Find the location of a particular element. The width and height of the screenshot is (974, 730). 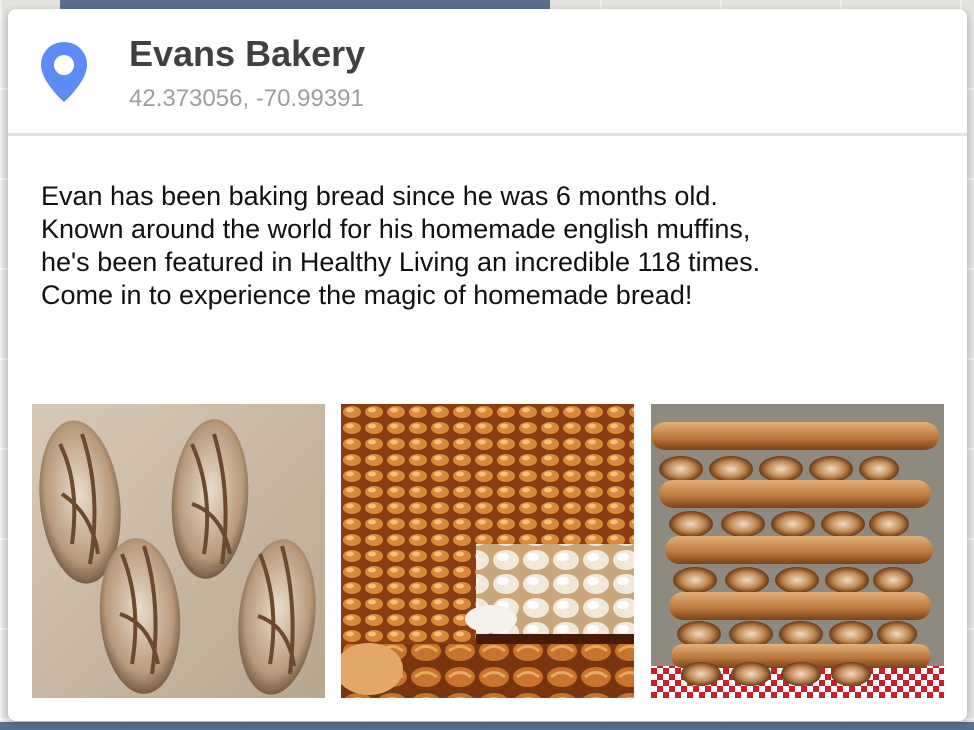

map-road is located at coordinates (487, 726).